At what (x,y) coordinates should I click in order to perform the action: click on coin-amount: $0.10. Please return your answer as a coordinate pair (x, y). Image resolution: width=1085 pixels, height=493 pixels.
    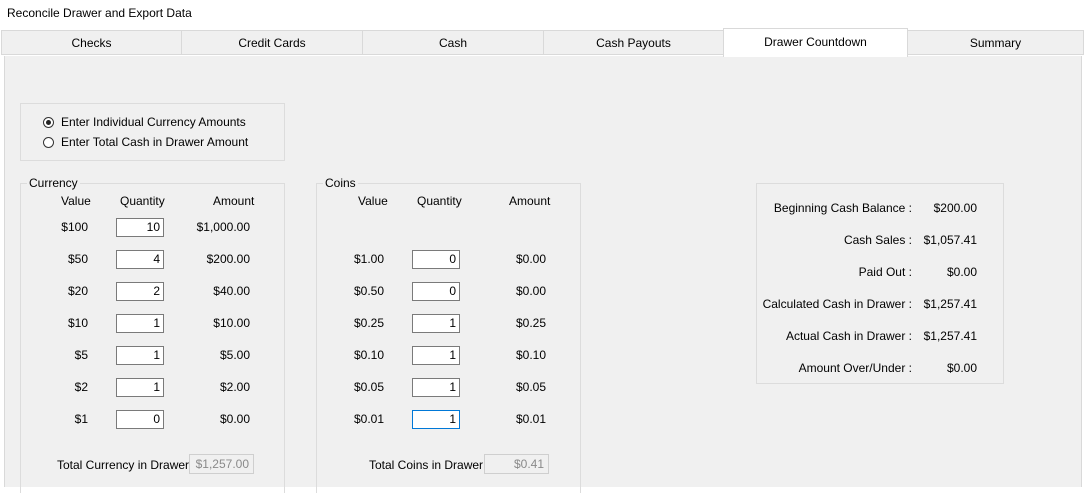
    Looking at the image, I should click on (530, 355).